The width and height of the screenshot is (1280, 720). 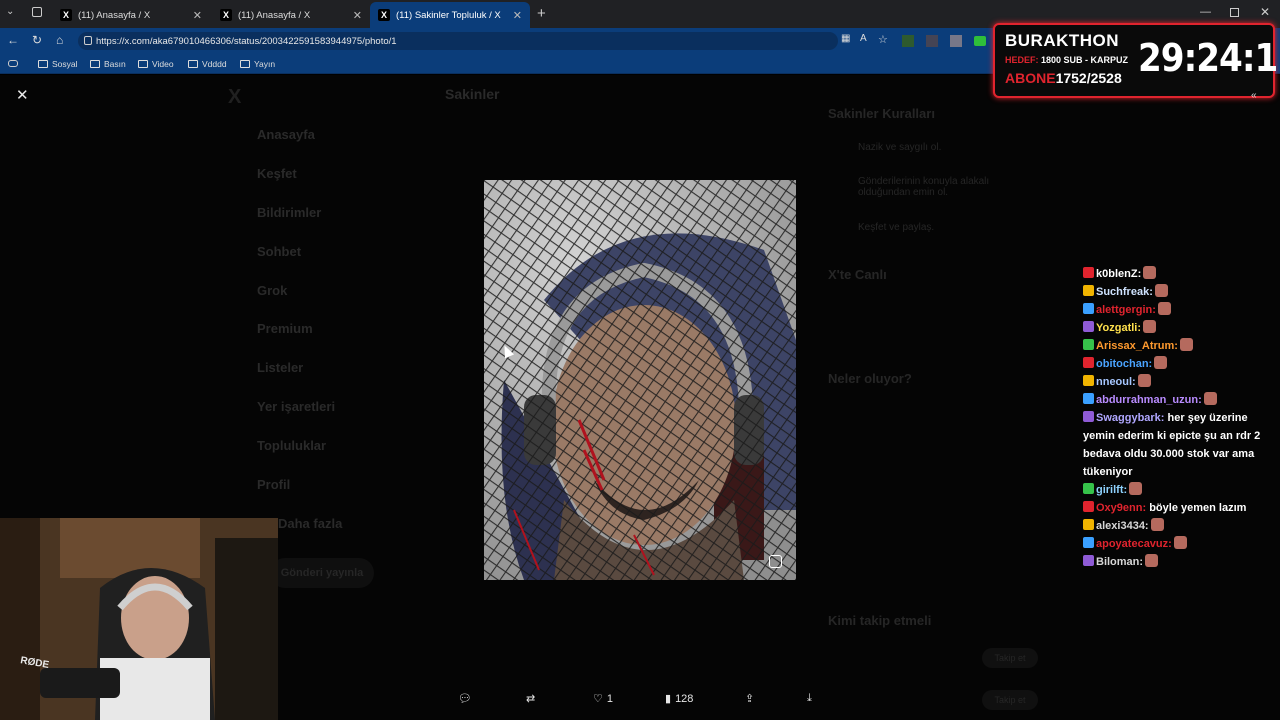 What do you see at coordinates (863, 38) in the screenshot?
I see `read-aloud-icon: A` at bounding box center [863, 38].